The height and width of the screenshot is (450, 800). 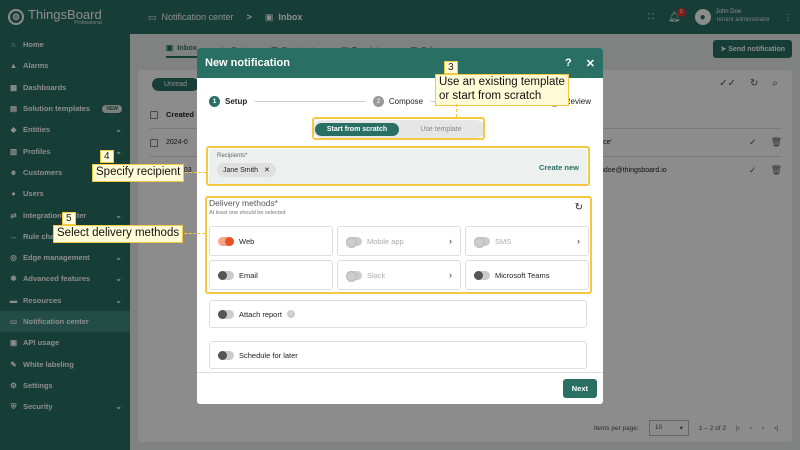 What do you see at coordinates (398, 314) in the screenshot?
I see `attach-report-option: Attach report i` at bounding box center [398, 314].